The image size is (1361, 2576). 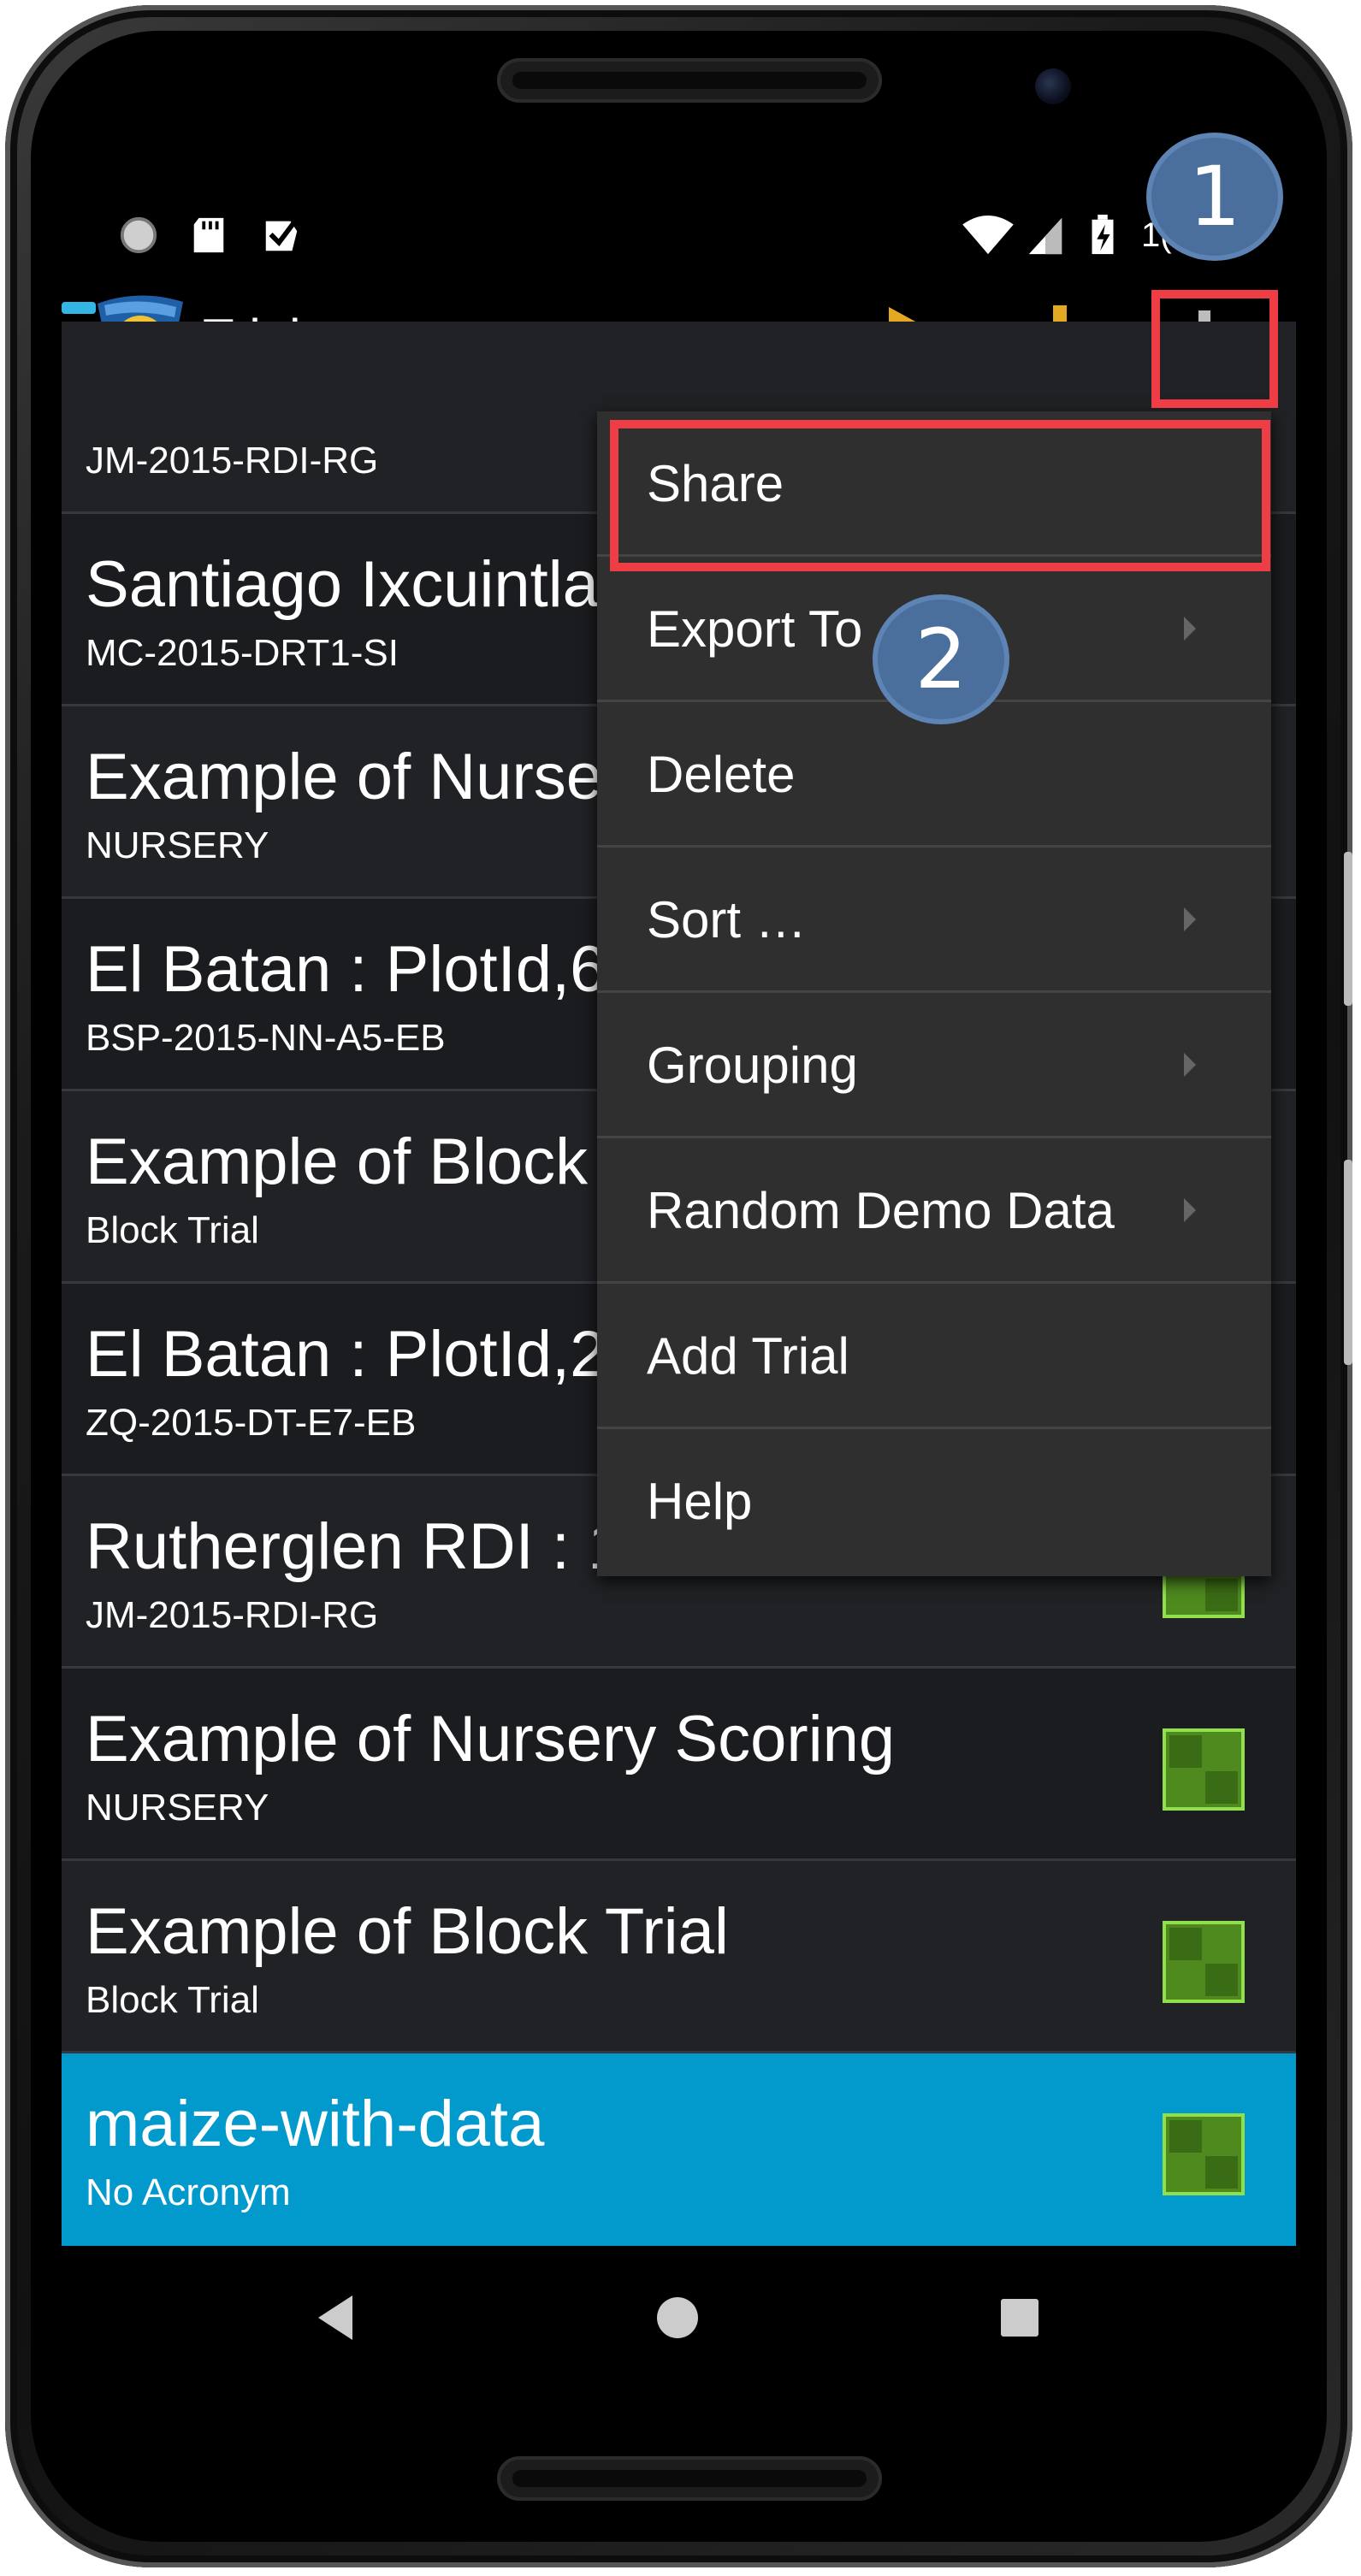 I want to click on menu-item-random-demo-data: Random Demo Data, so click(x=934, y=1211).